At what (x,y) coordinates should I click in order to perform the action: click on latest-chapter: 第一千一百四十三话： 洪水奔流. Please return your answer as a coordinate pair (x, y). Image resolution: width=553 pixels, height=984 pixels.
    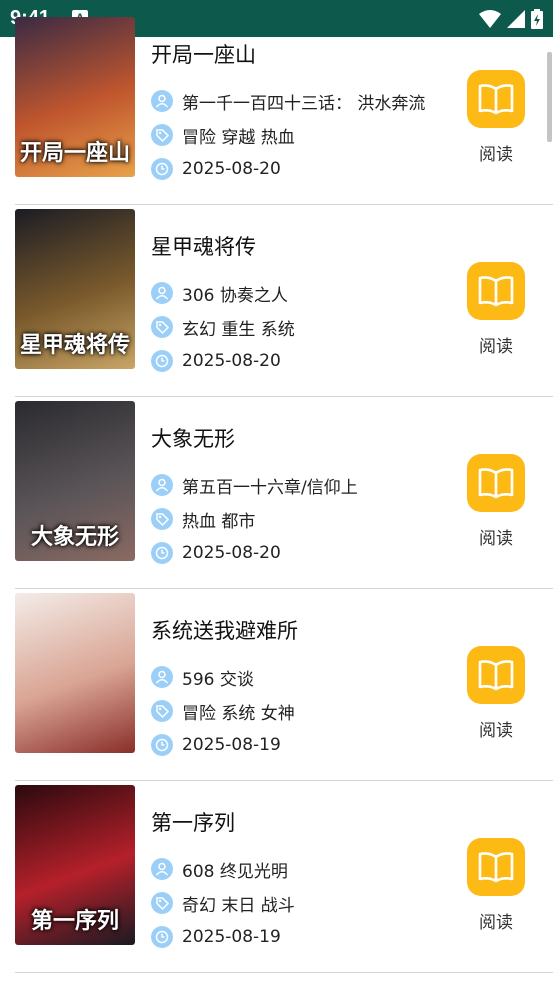
    Looking at the image, I should click on (304, 103).